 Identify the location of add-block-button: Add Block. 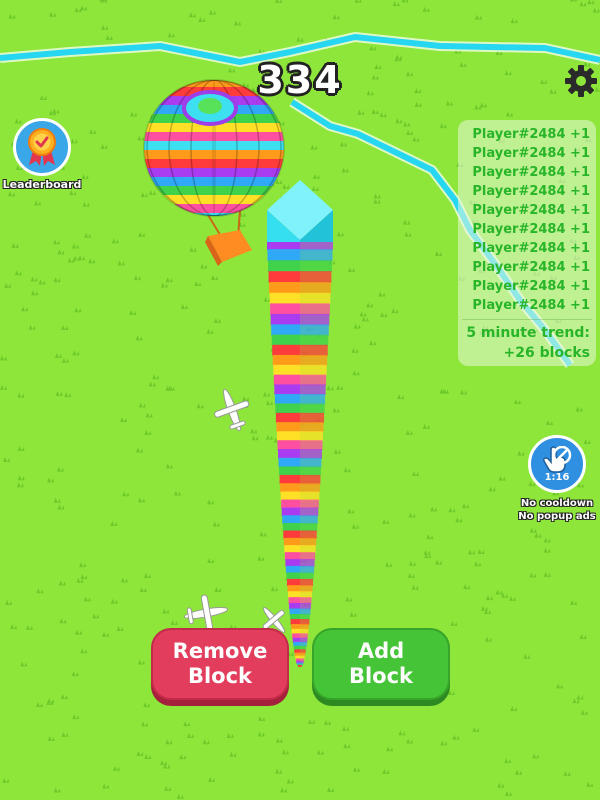
(381, 664).